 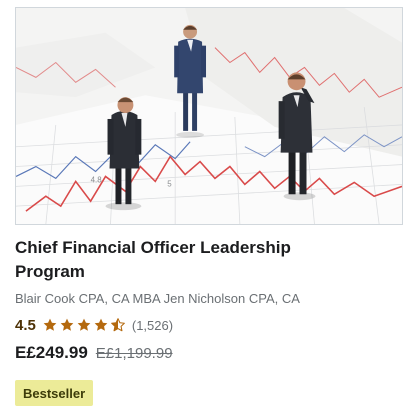 What do you see at coordinates (97, 179) in the screenshot?
I see `svg-text: 4.8` at bounding box center [97, 179].